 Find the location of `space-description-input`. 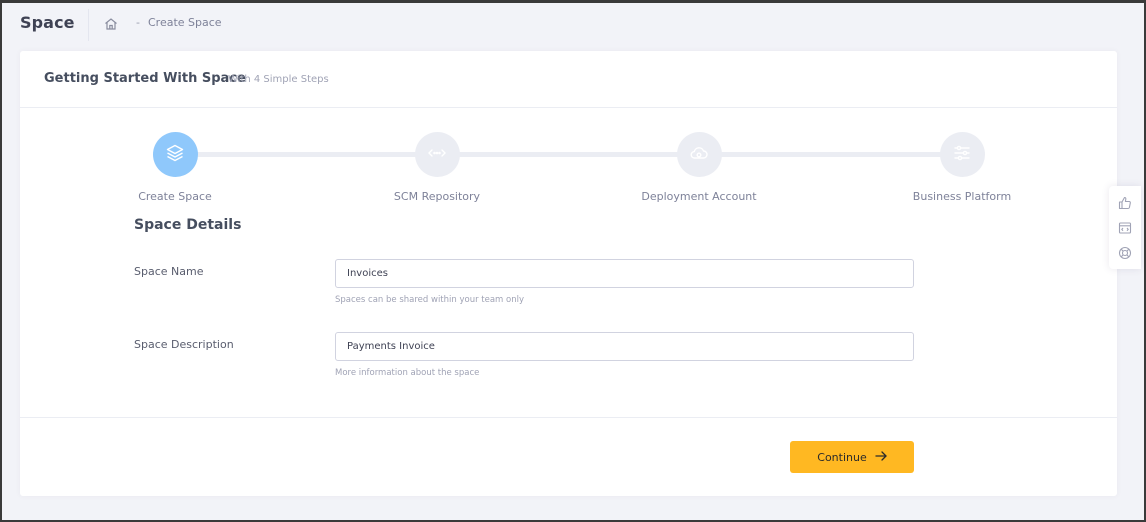

space-description-input is located at coordinates (624, 346).